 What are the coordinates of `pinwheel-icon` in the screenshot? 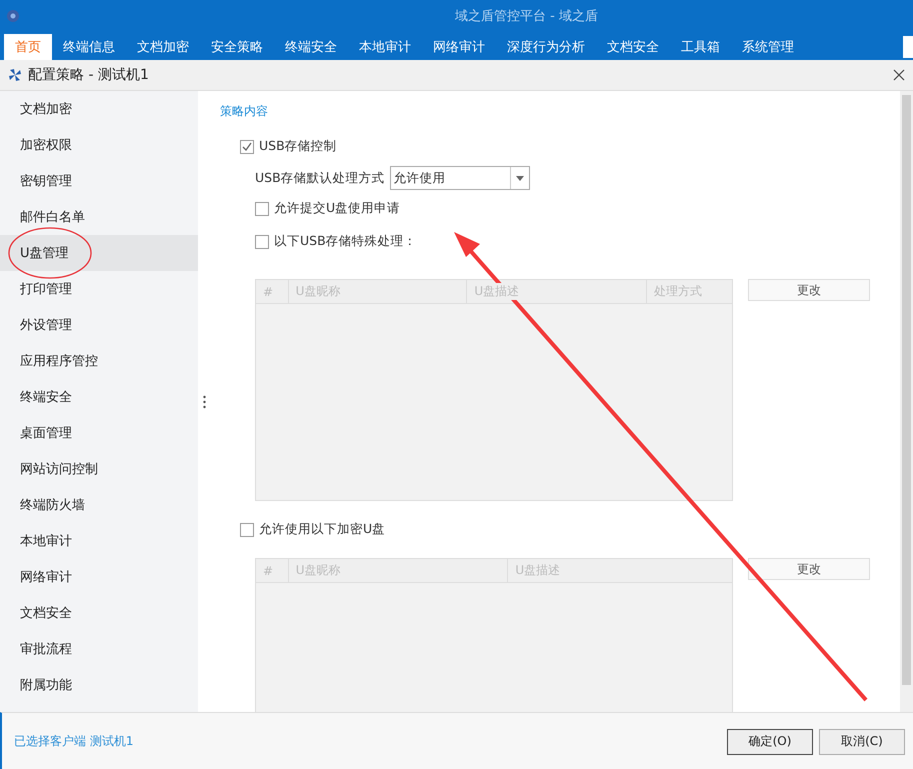 It's located at (15, 75).